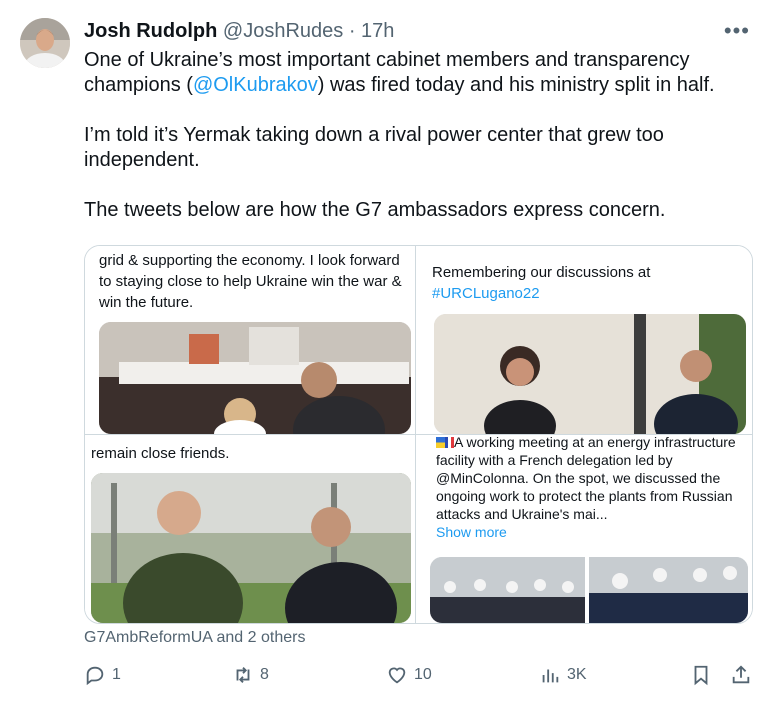 This screenshot has height=708, width=780. I want to click on france-flag-icon, so click(449, 441).